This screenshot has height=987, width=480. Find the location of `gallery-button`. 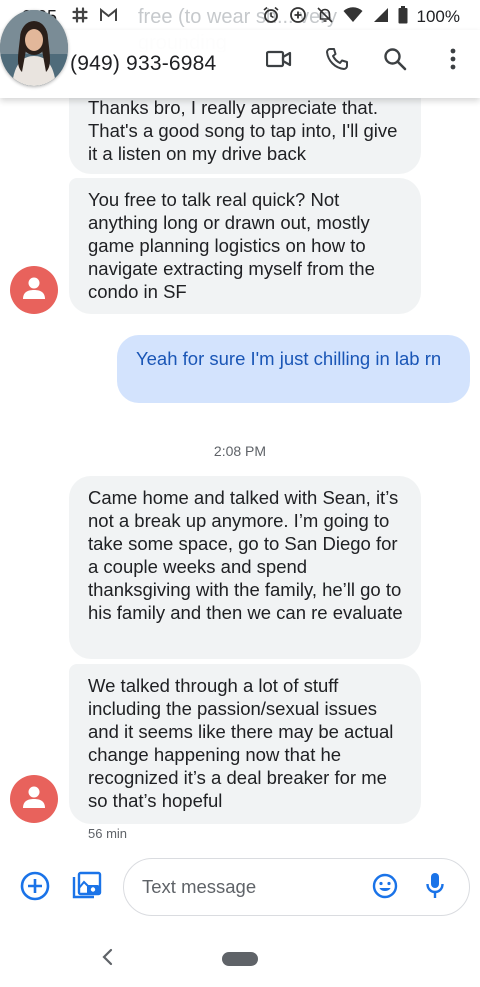

gallery-button is located at coordinates (87, 888).